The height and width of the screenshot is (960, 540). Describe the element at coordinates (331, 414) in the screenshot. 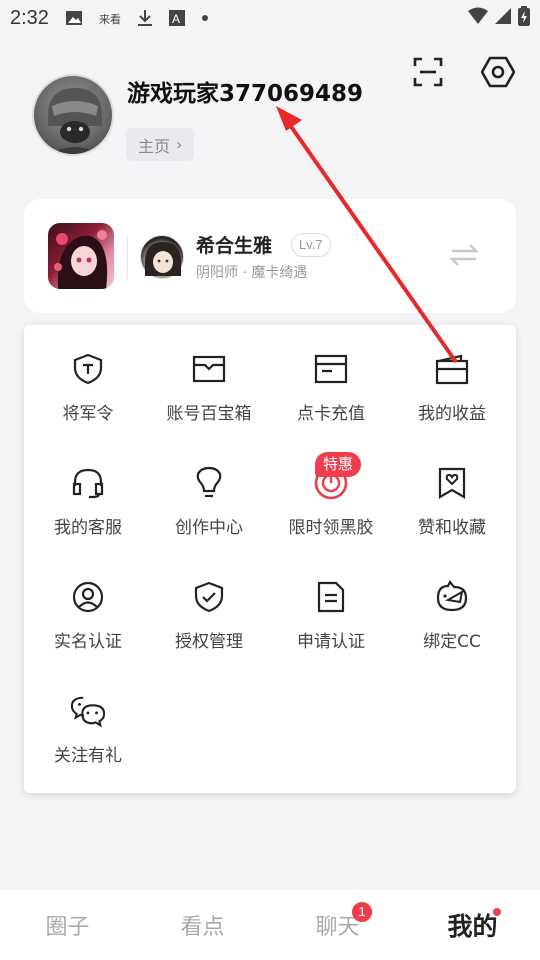

I see `menu-label: 点卡充值` at that location.